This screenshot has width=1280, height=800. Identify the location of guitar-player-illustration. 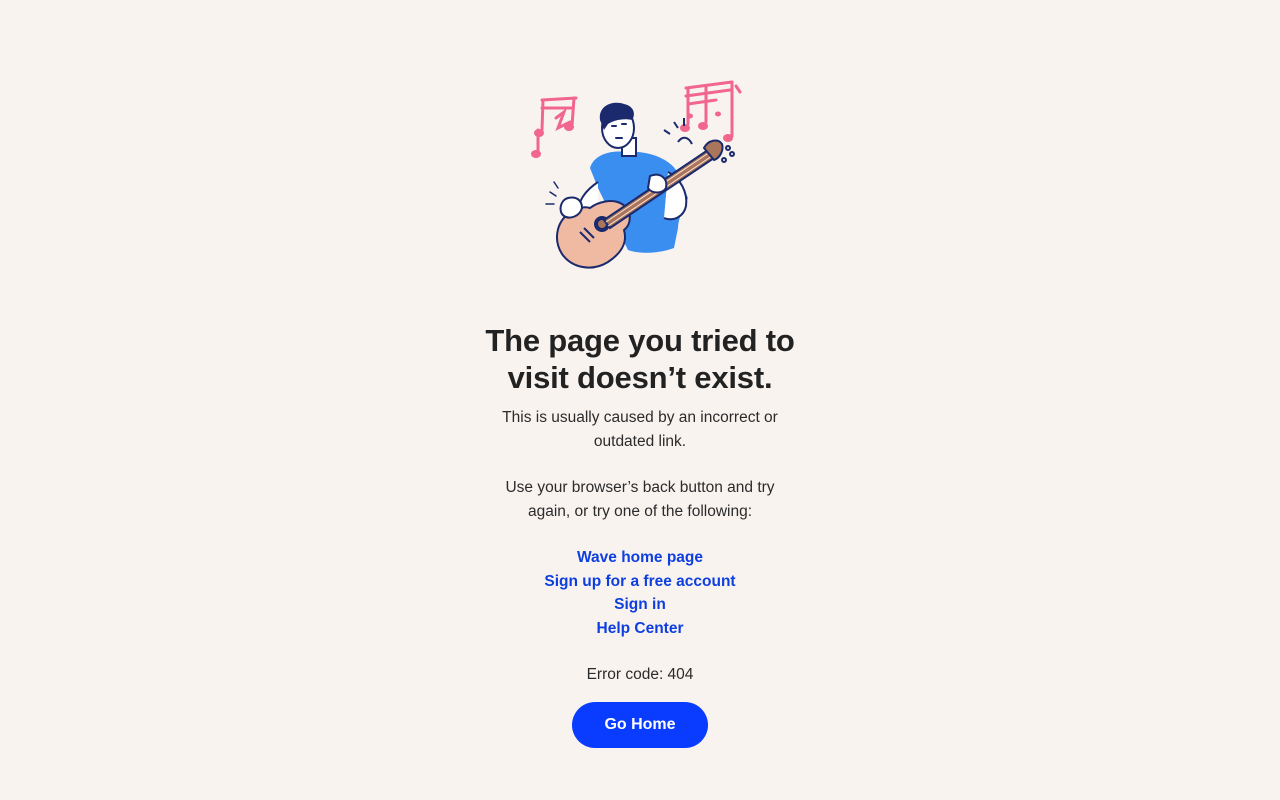
(636, 174).